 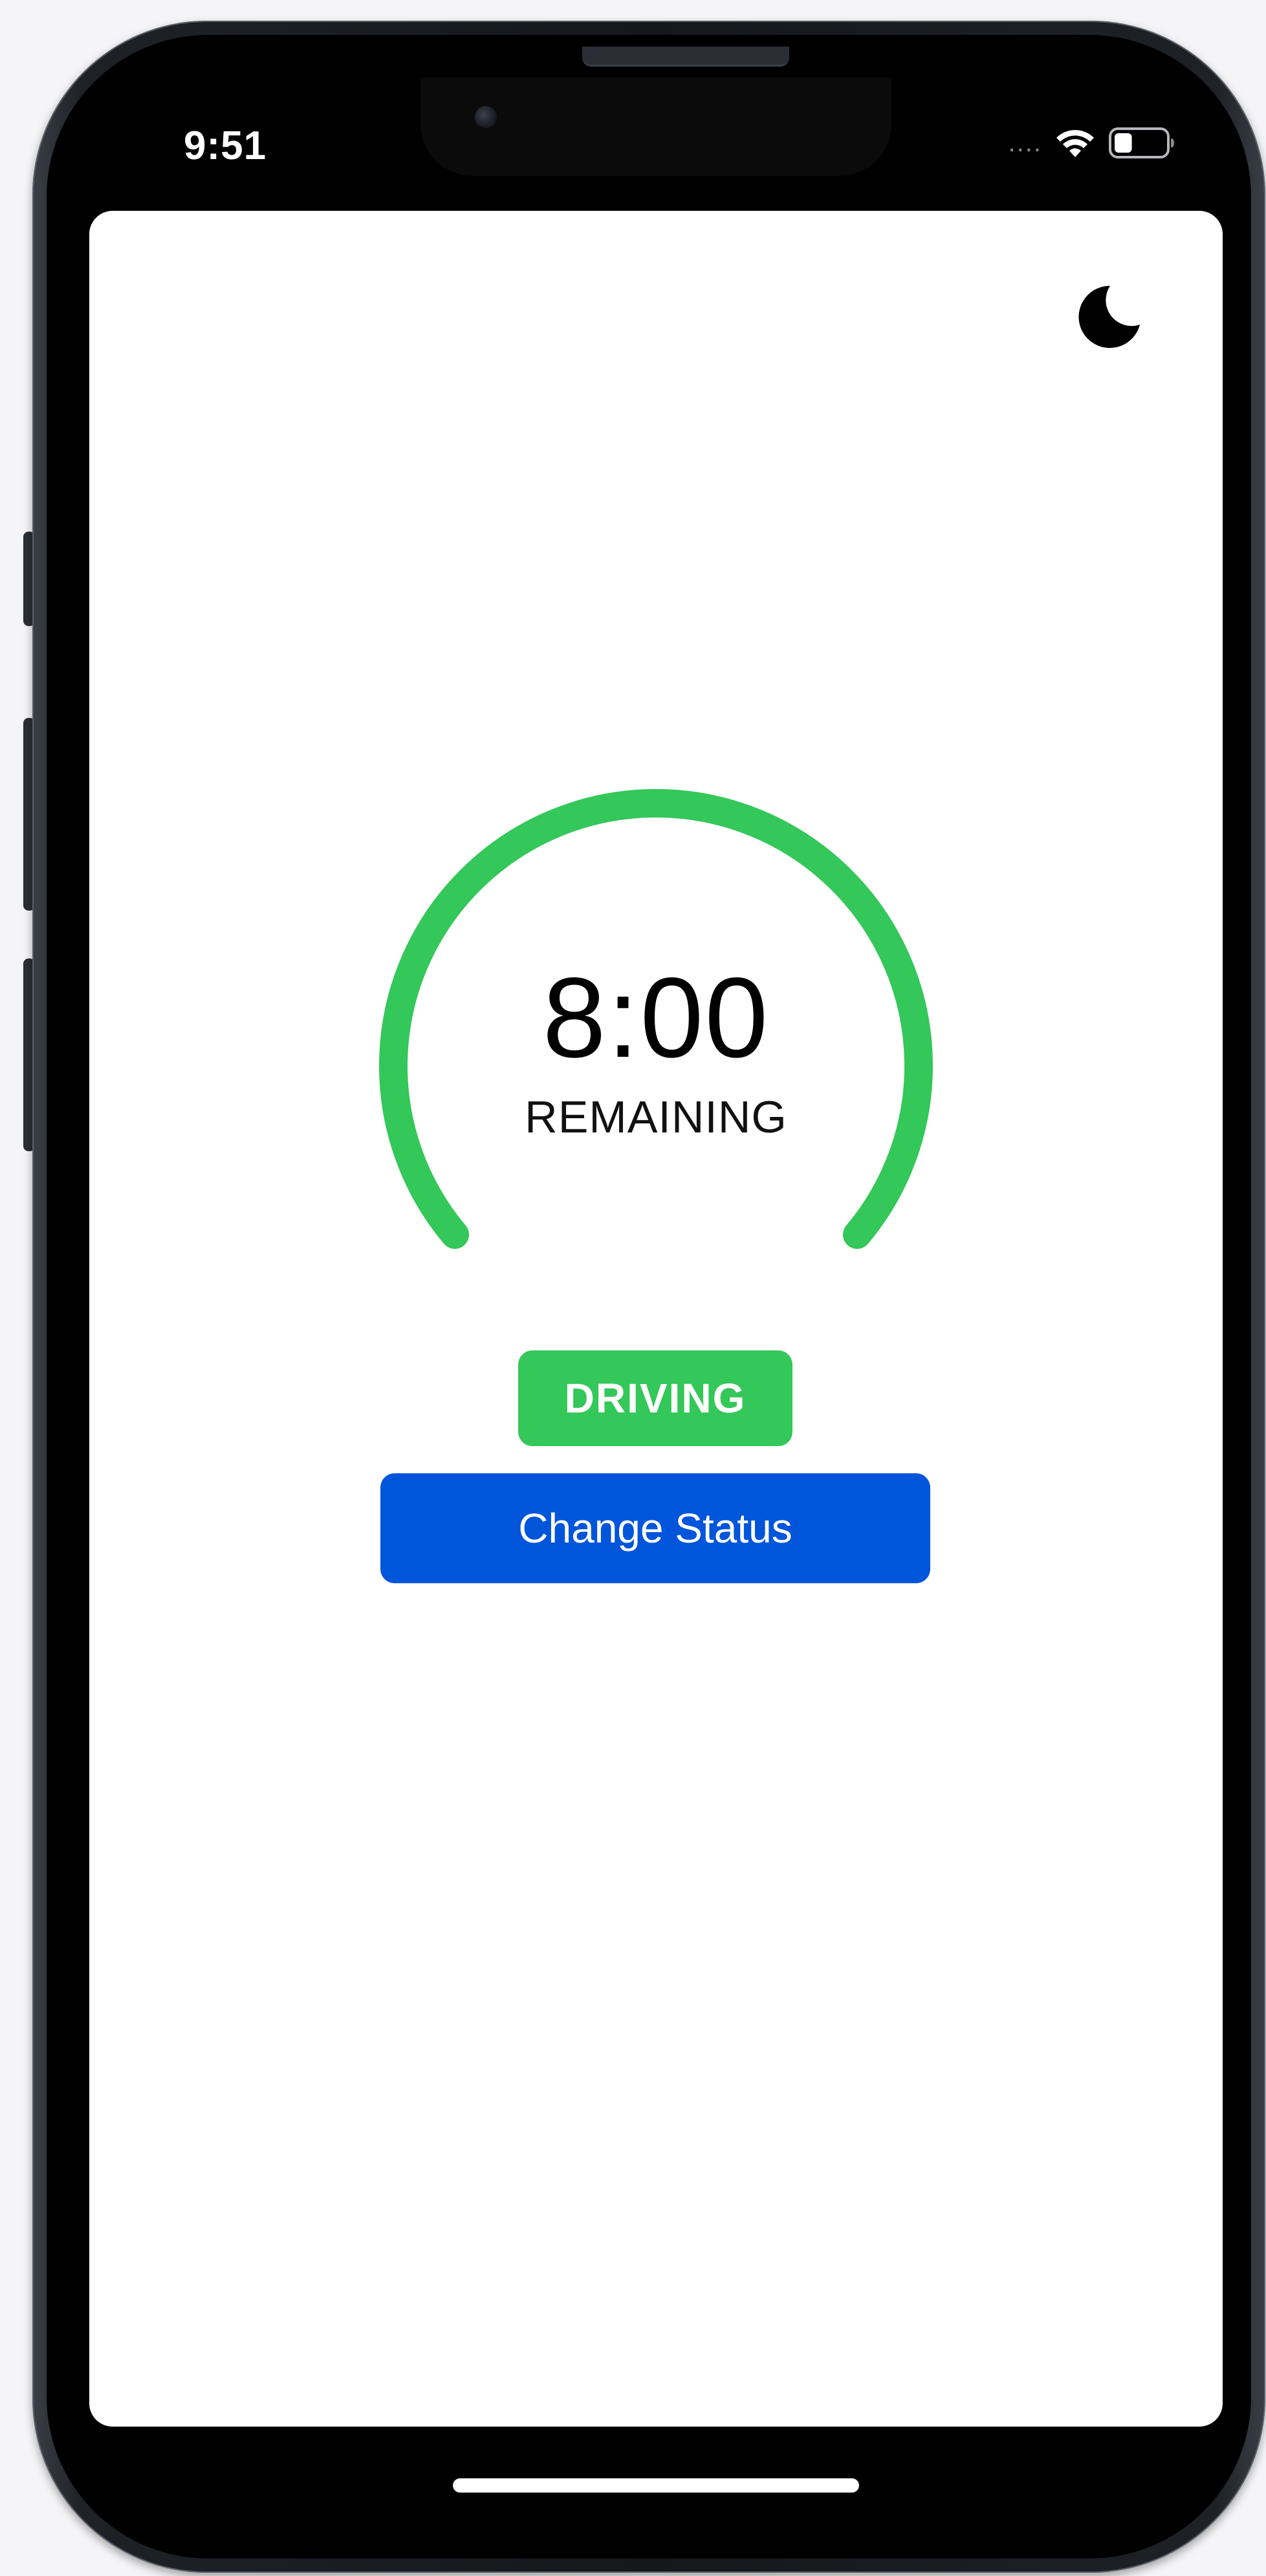 What do you see at coordinates (225, 146) in the screenshot?
I see `status-bar-time: 9:51` at bounding box center [225, 146].